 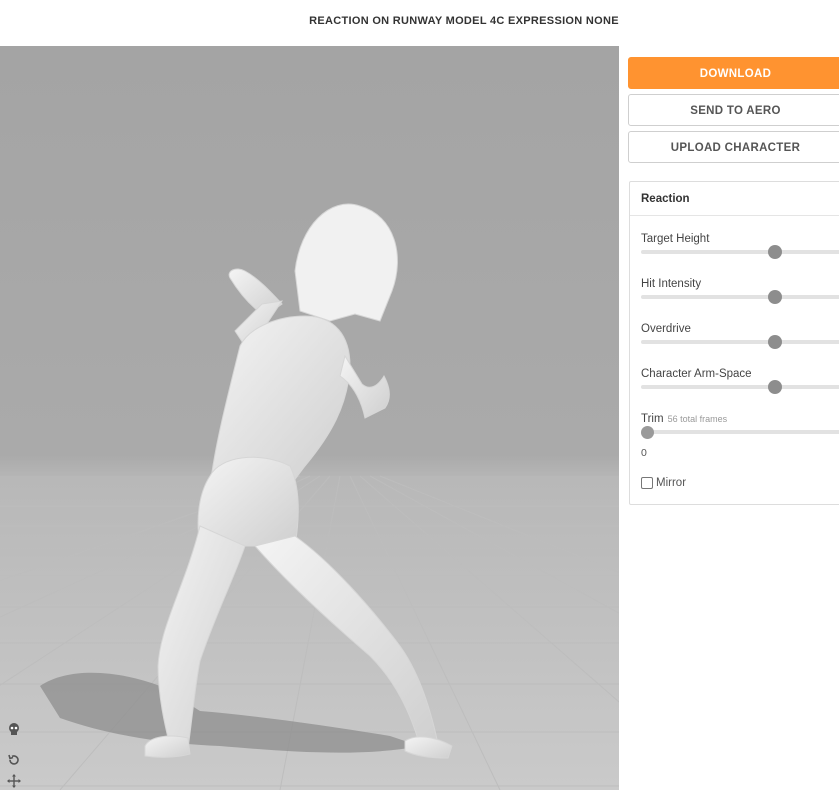 I want to click on slider-overdrive: Overdrive, so click(x=740, y=334).